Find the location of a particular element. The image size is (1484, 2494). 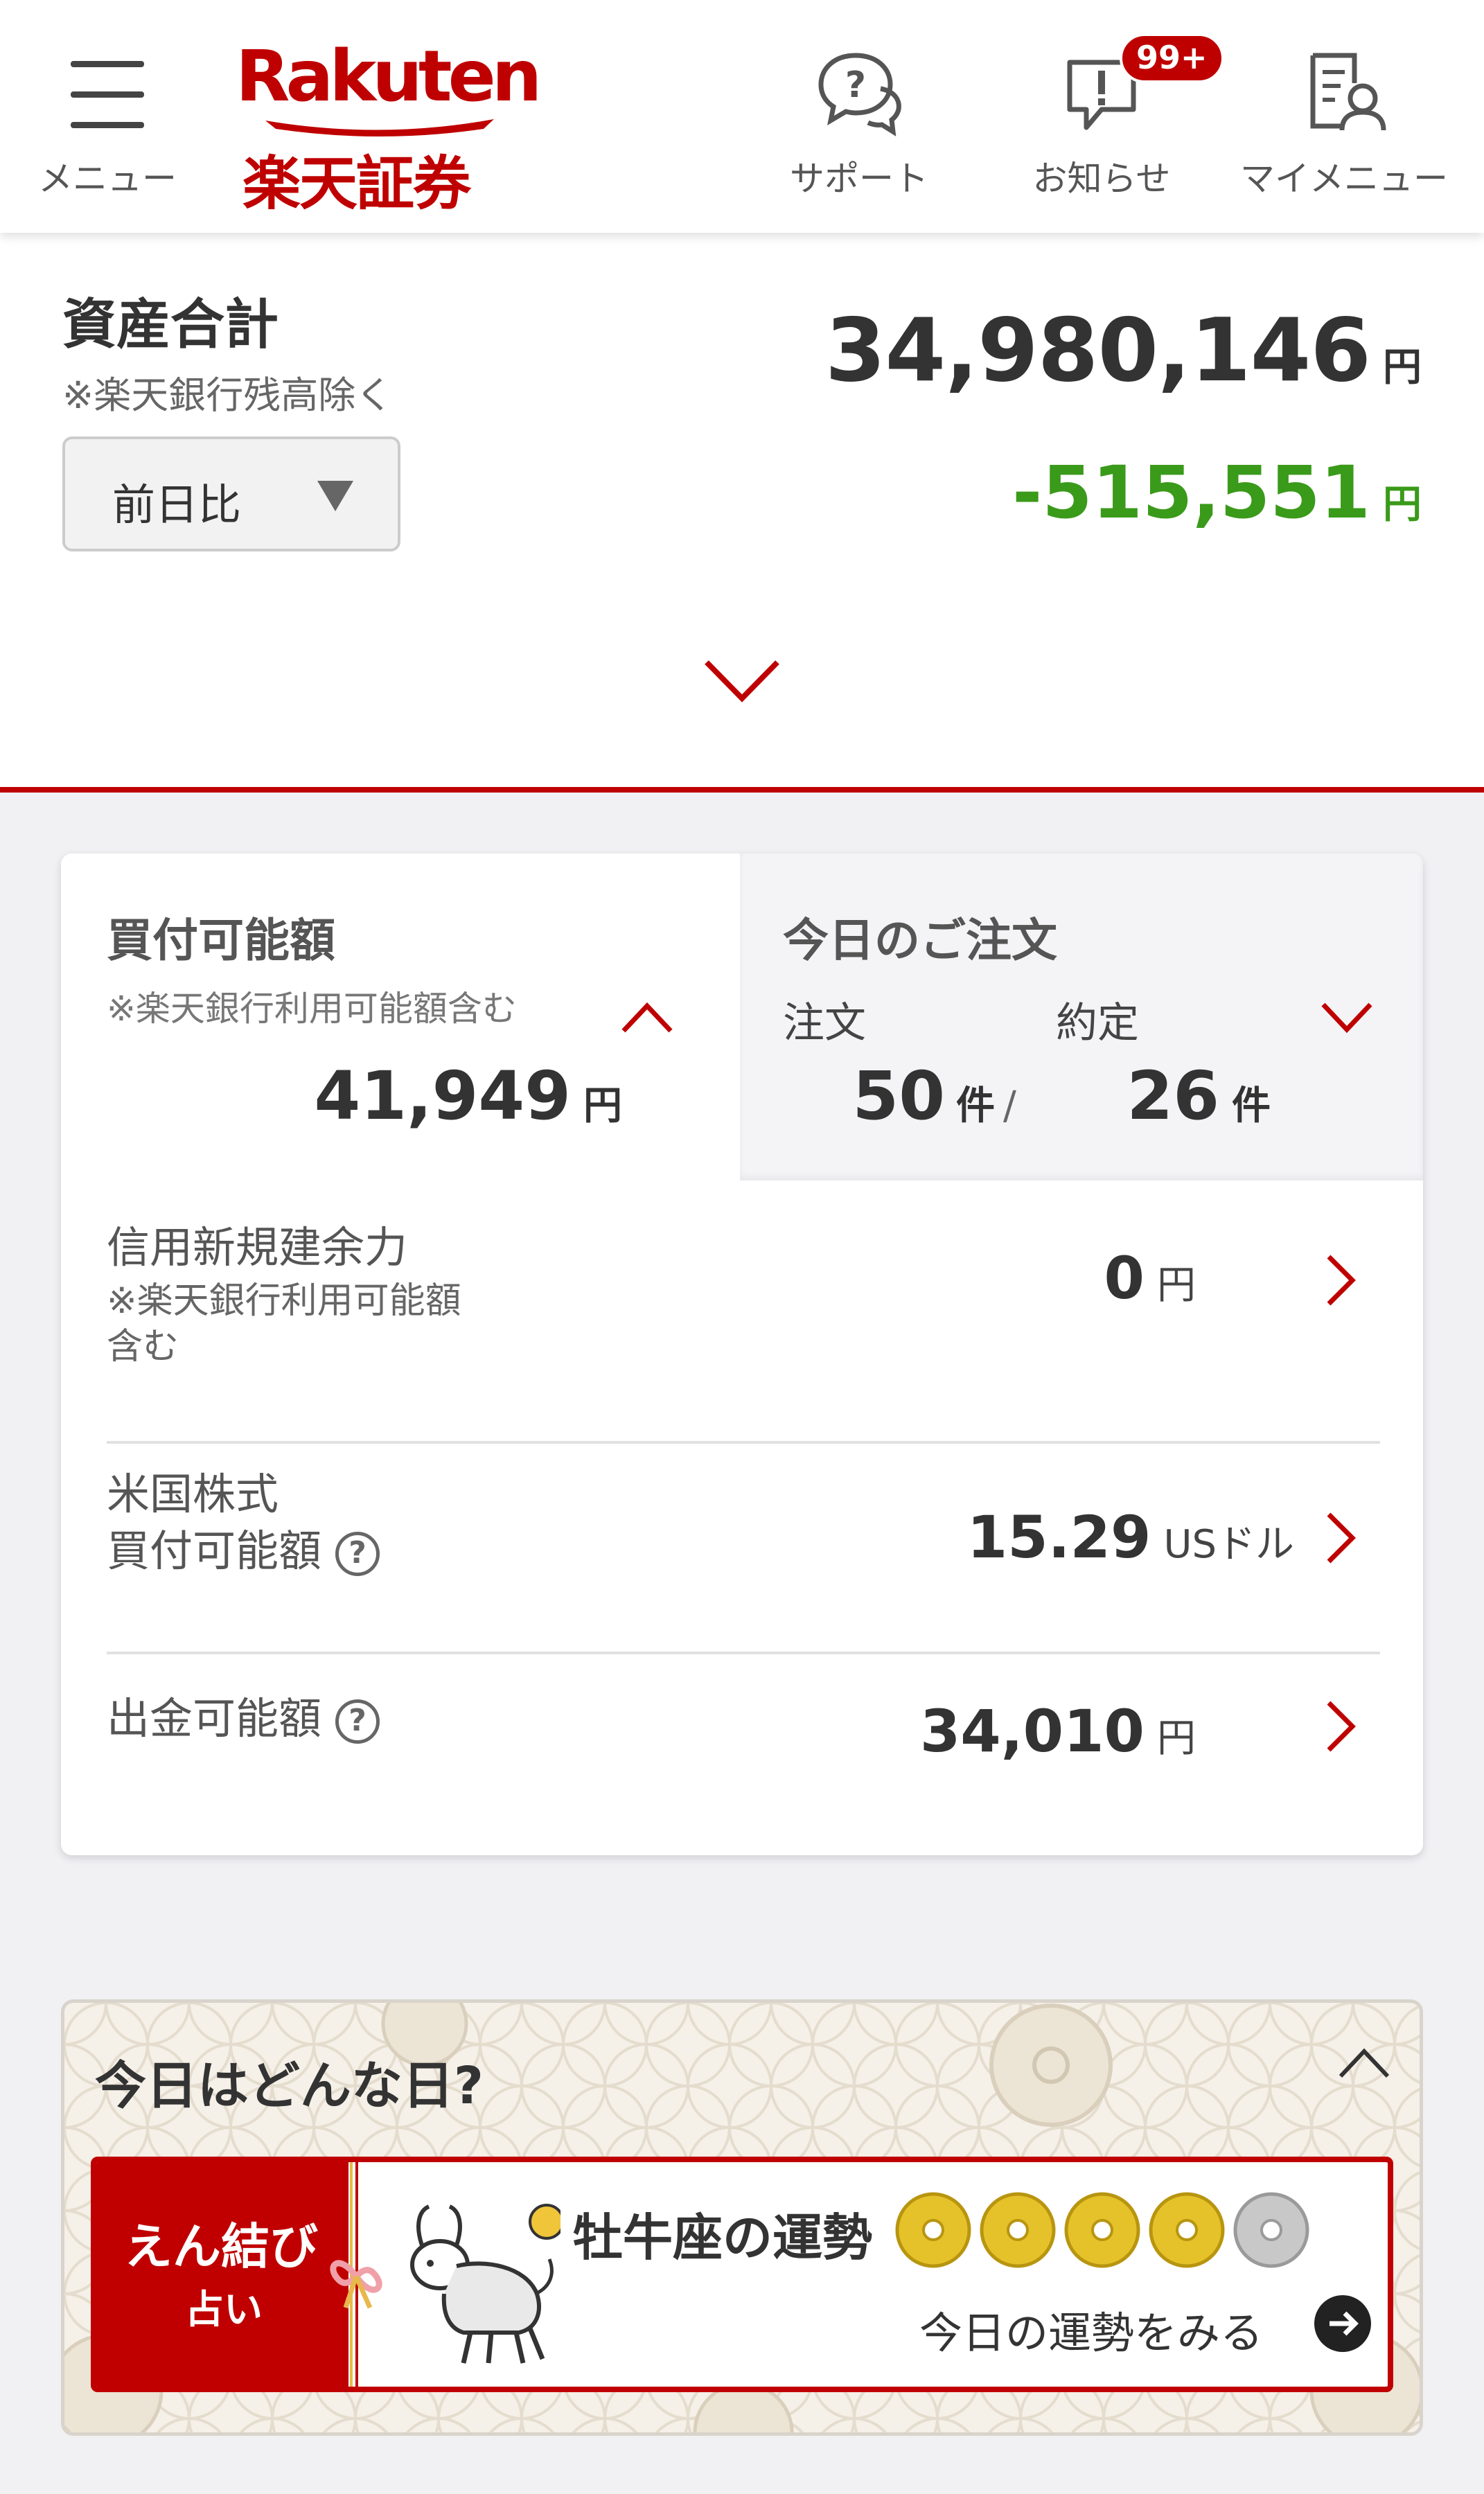

fortune-title: 今日はどんな日? is located at coordinates (289, 2086).